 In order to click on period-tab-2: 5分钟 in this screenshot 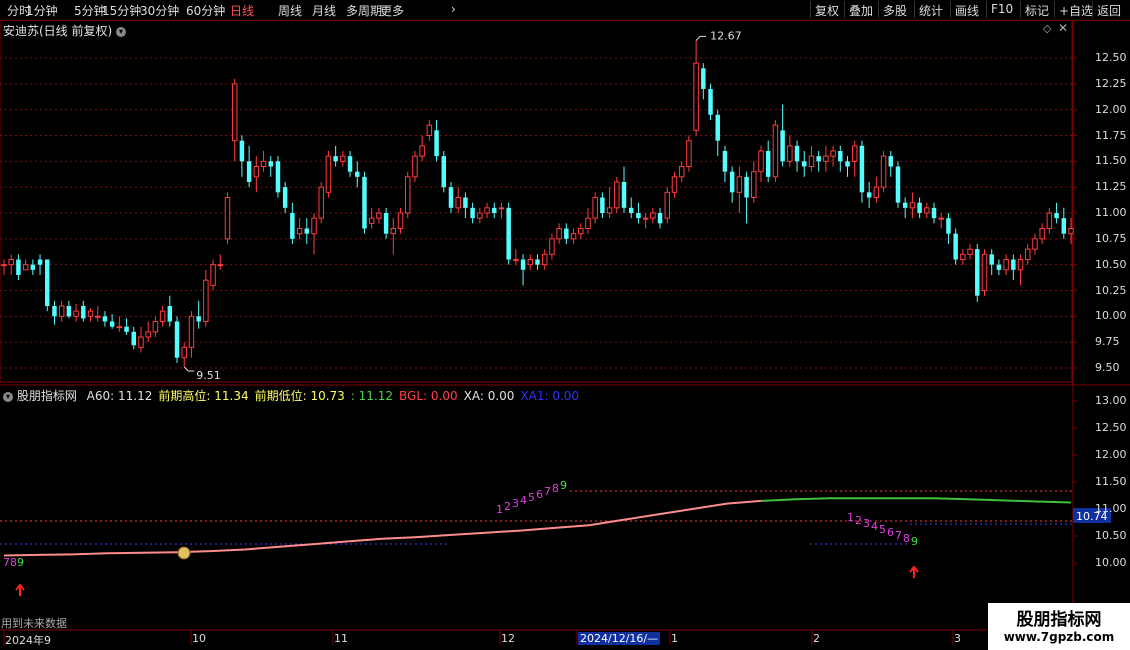, I will do `click(90, 10)`.